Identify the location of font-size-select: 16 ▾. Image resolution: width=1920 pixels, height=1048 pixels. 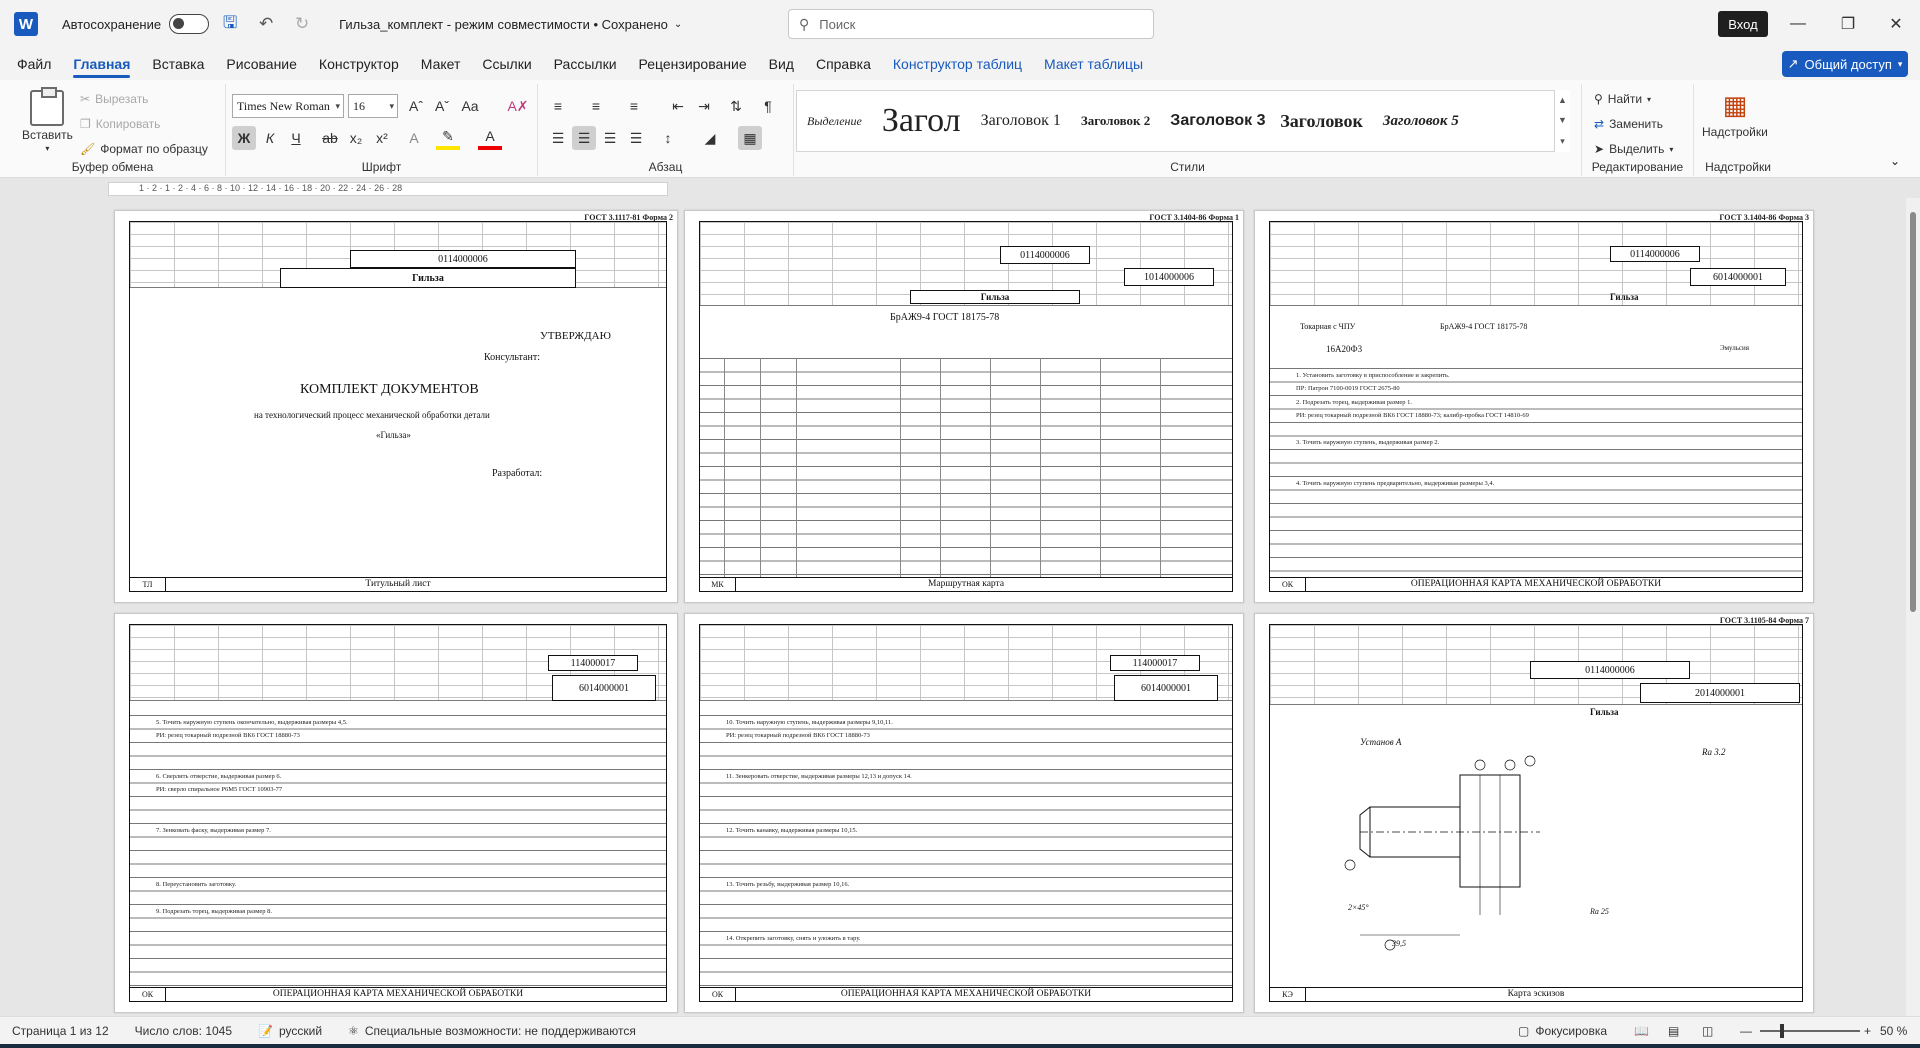
(373, 106).